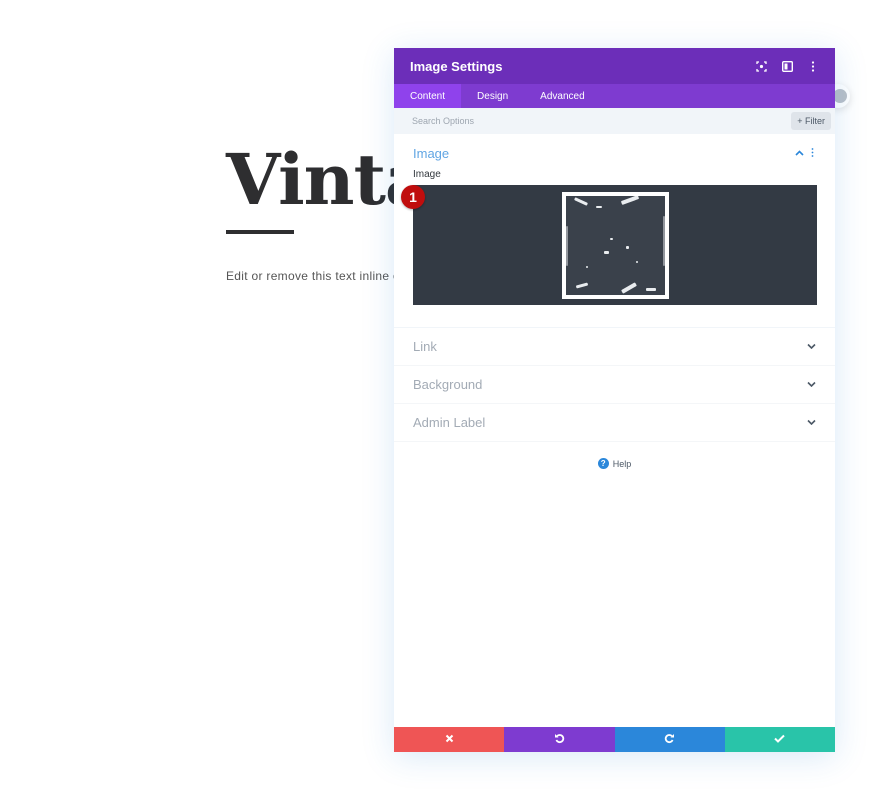  Describe the element at coordinates (614, 96) in the screenshot. I see `tab-bar: Content Design Advanced` at that location.